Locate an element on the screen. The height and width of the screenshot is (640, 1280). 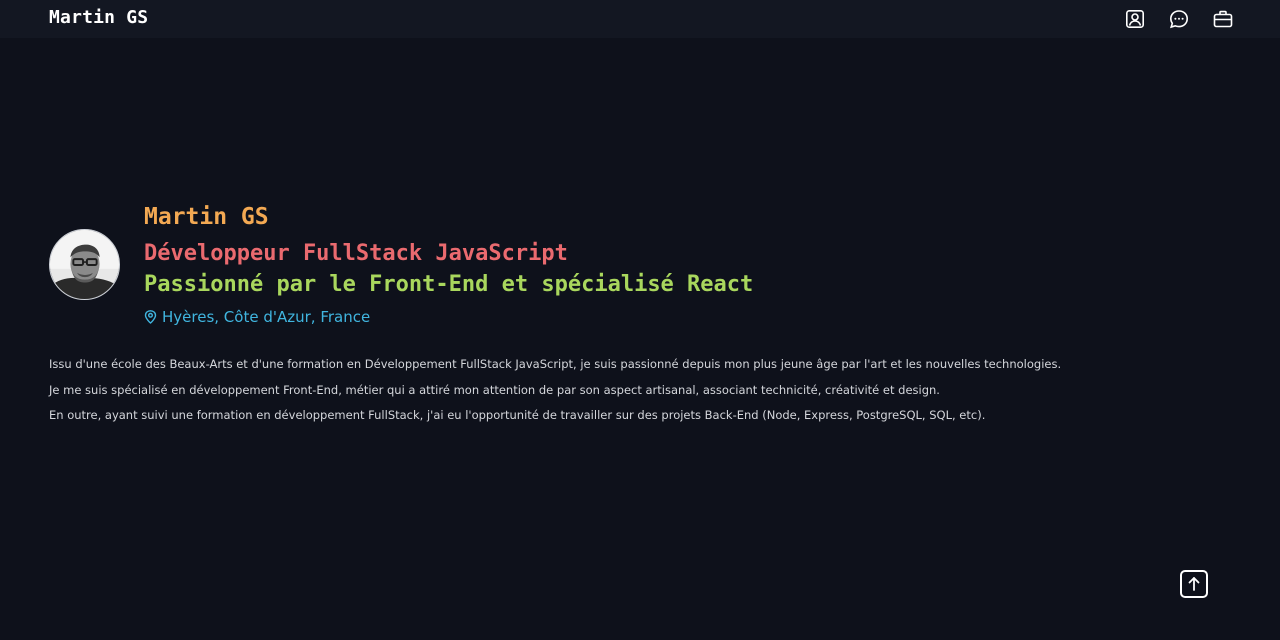
job-title: Développeur FullStack JavaScript is located at coordinates (356, 253).